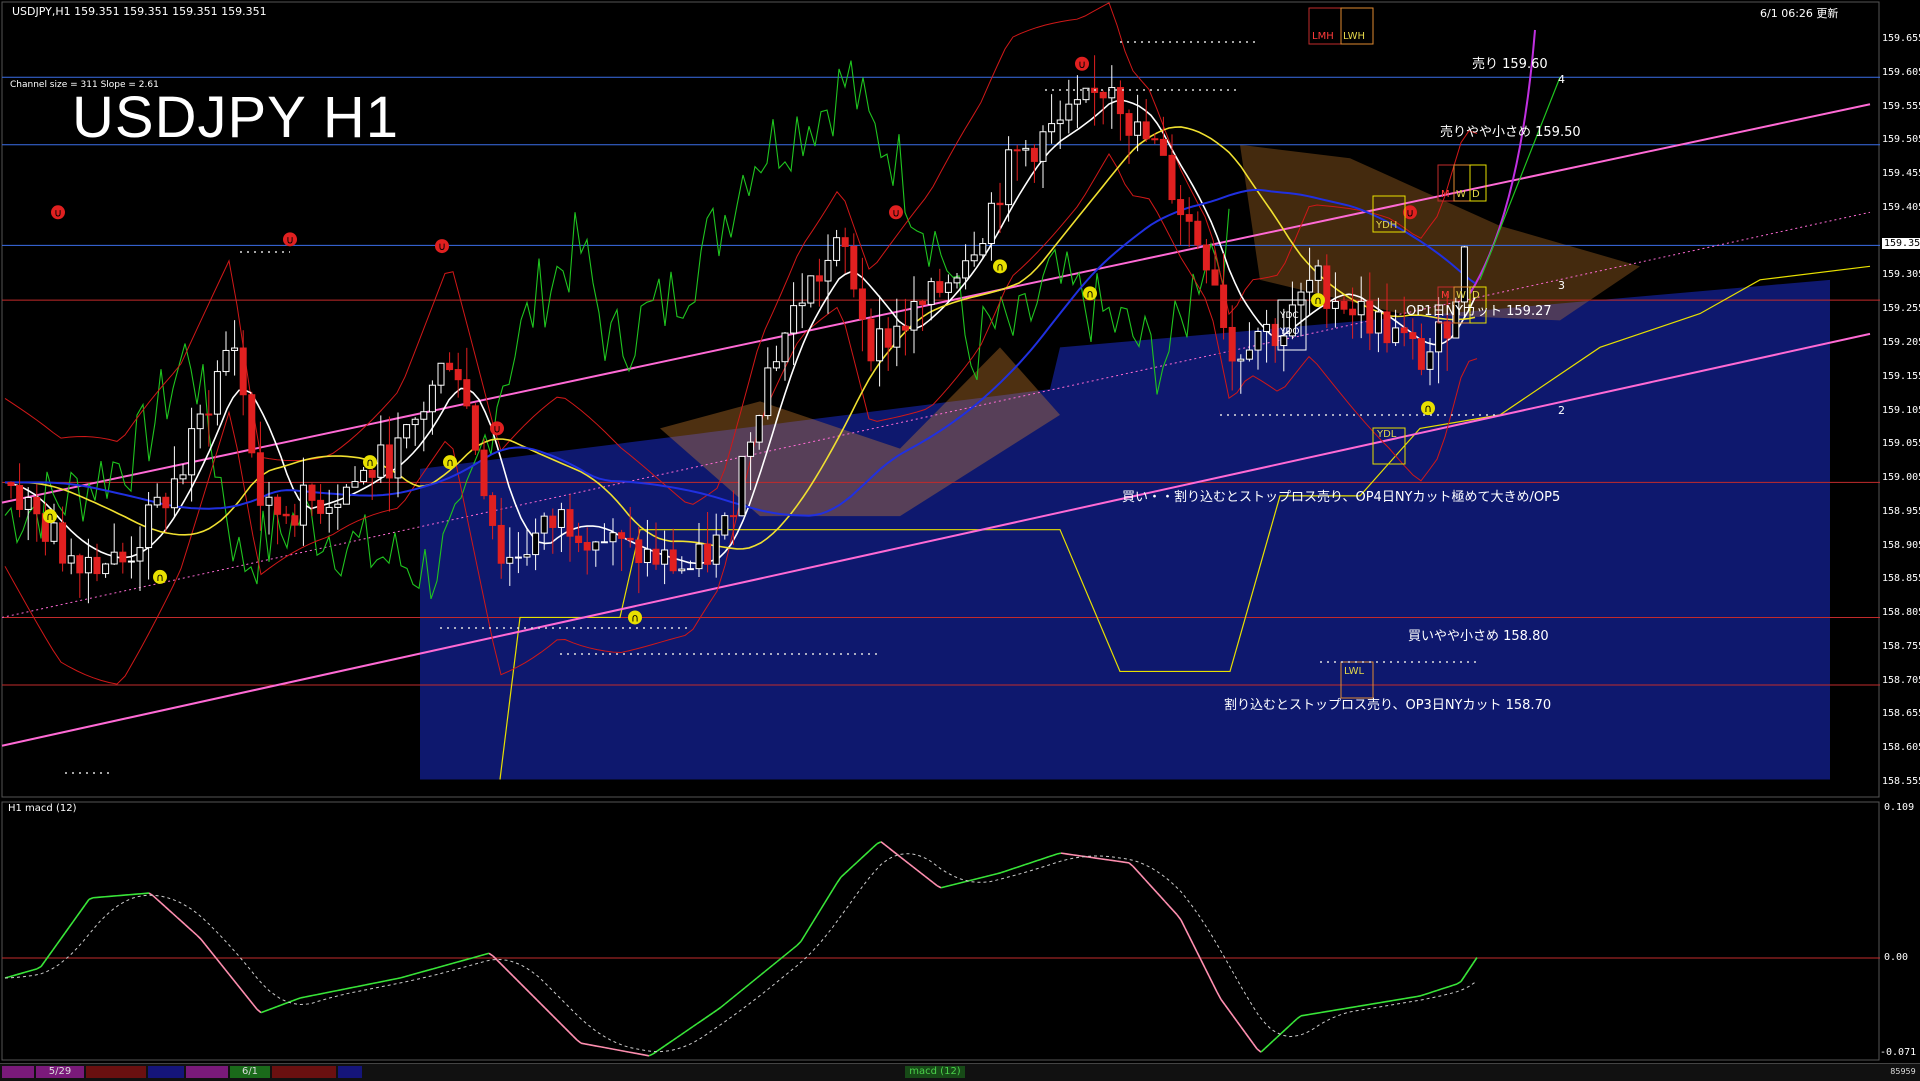  Describe the element at coordinates (1386, 225) in the screenshot. I see `box-label-ydh: YDH` at that location.